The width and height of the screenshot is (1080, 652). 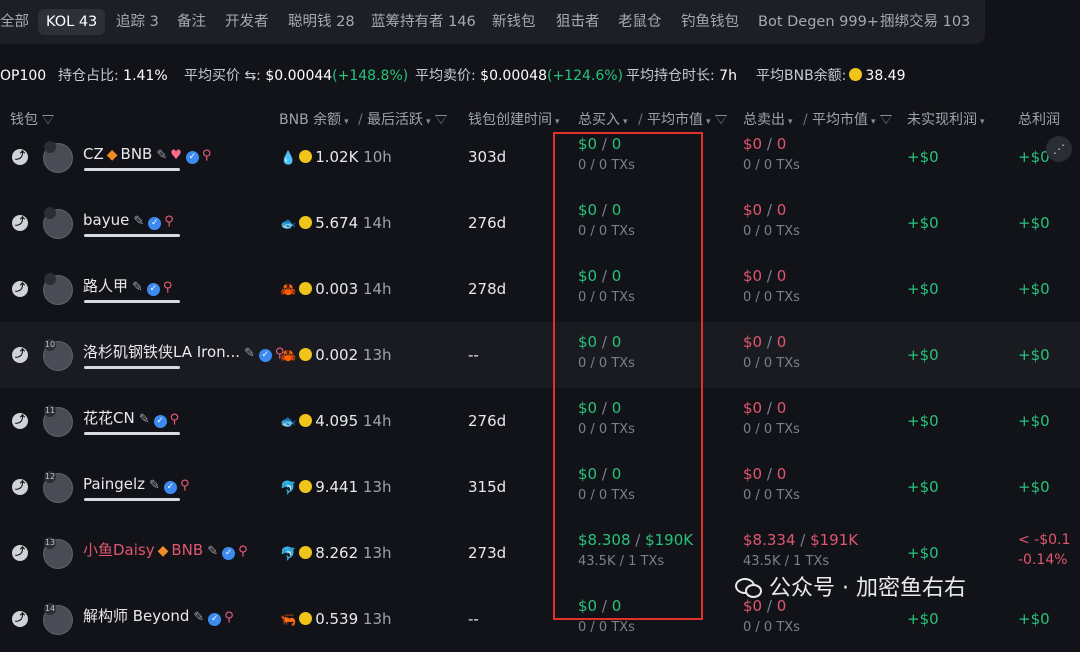 I want to click on buy-tx-count: 0 / 0 TXs, so click(x=606, y=627).